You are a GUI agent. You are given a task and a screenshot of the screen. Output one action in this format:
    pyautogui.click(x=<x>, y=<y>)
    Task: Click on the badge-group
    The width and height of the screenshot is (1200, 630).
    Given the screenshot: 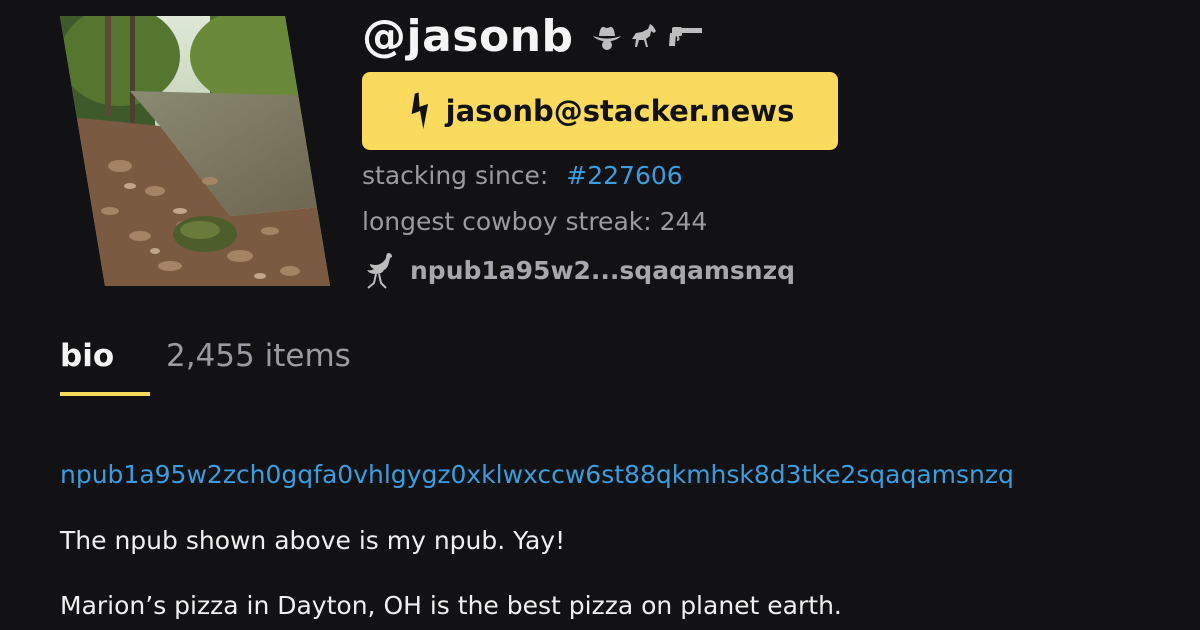 What is the action you would take?
    pyautogui.click(x=647, y=36)
    